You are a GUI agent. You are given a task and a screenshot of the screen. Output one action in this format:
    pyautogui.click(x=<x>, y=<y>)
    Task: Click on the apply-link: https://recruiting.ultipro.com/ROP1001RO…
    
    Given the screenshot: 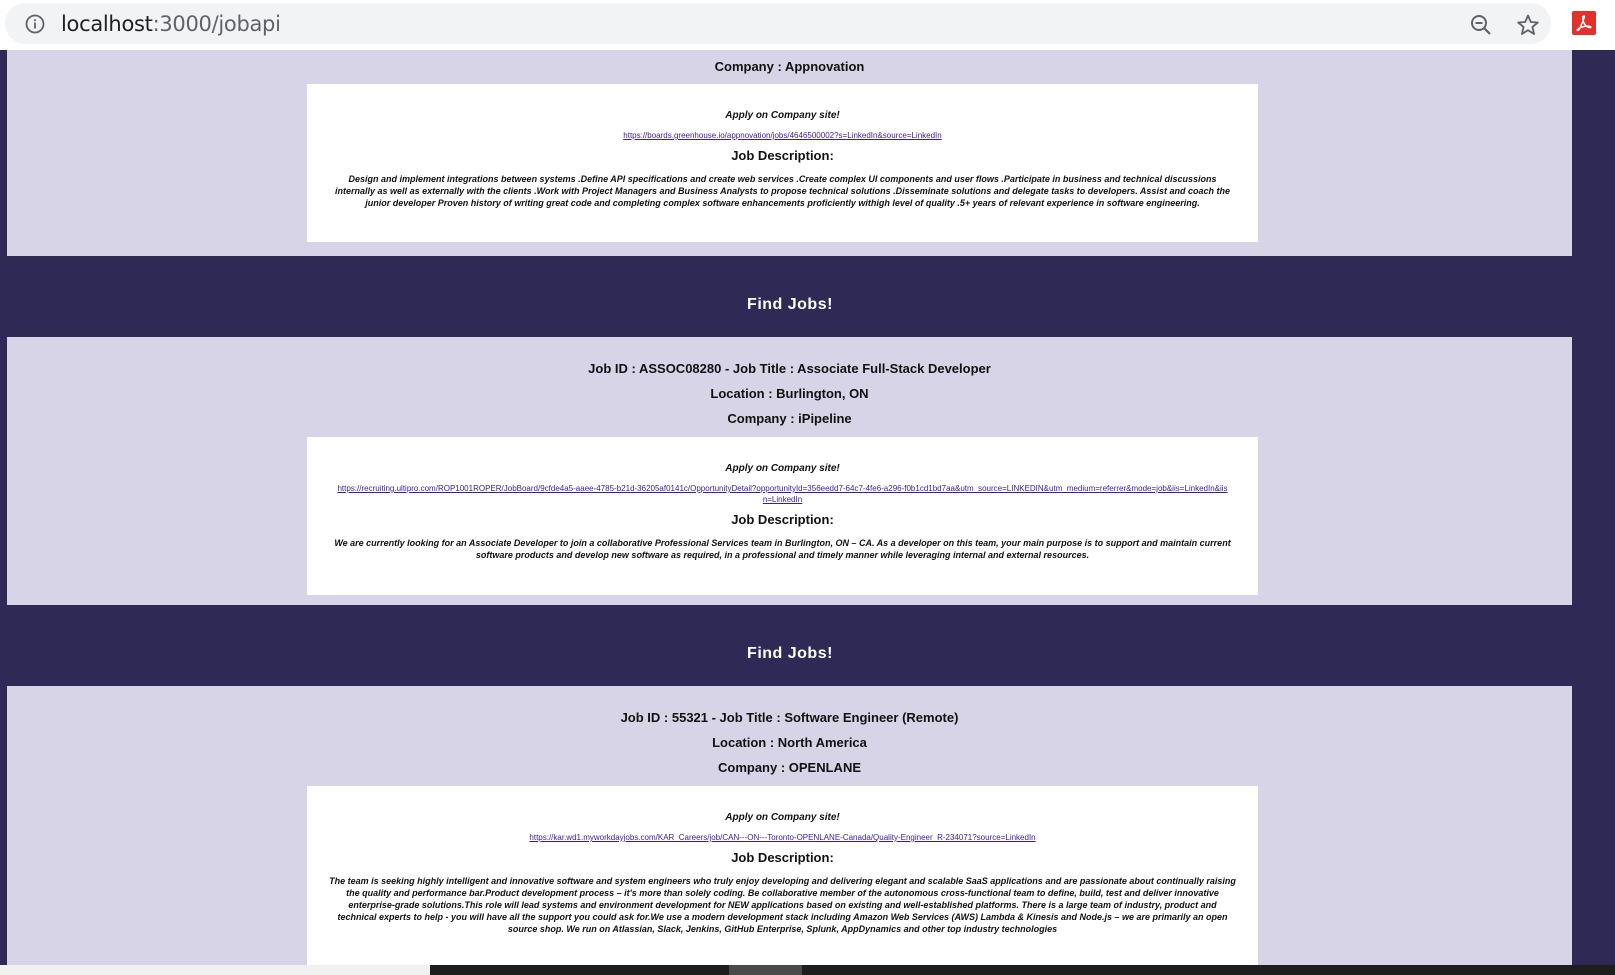 What is the action you would take?
    pyautogui.click(x=782, y=494)
    